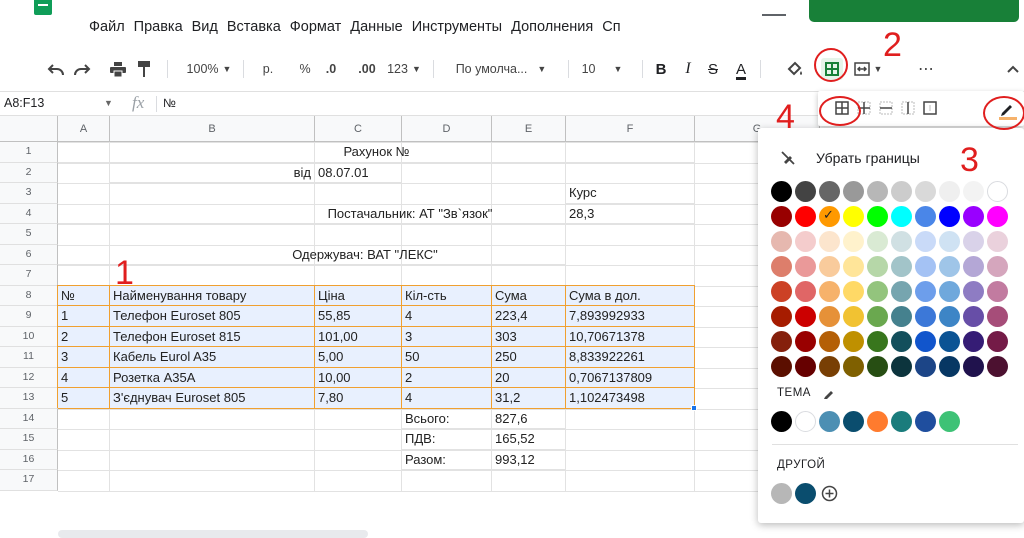 The image size is (1024, 538). Describe the element at coordinates (358, 316) in the screenshot. I see `table-cell: 55,85` at that location.